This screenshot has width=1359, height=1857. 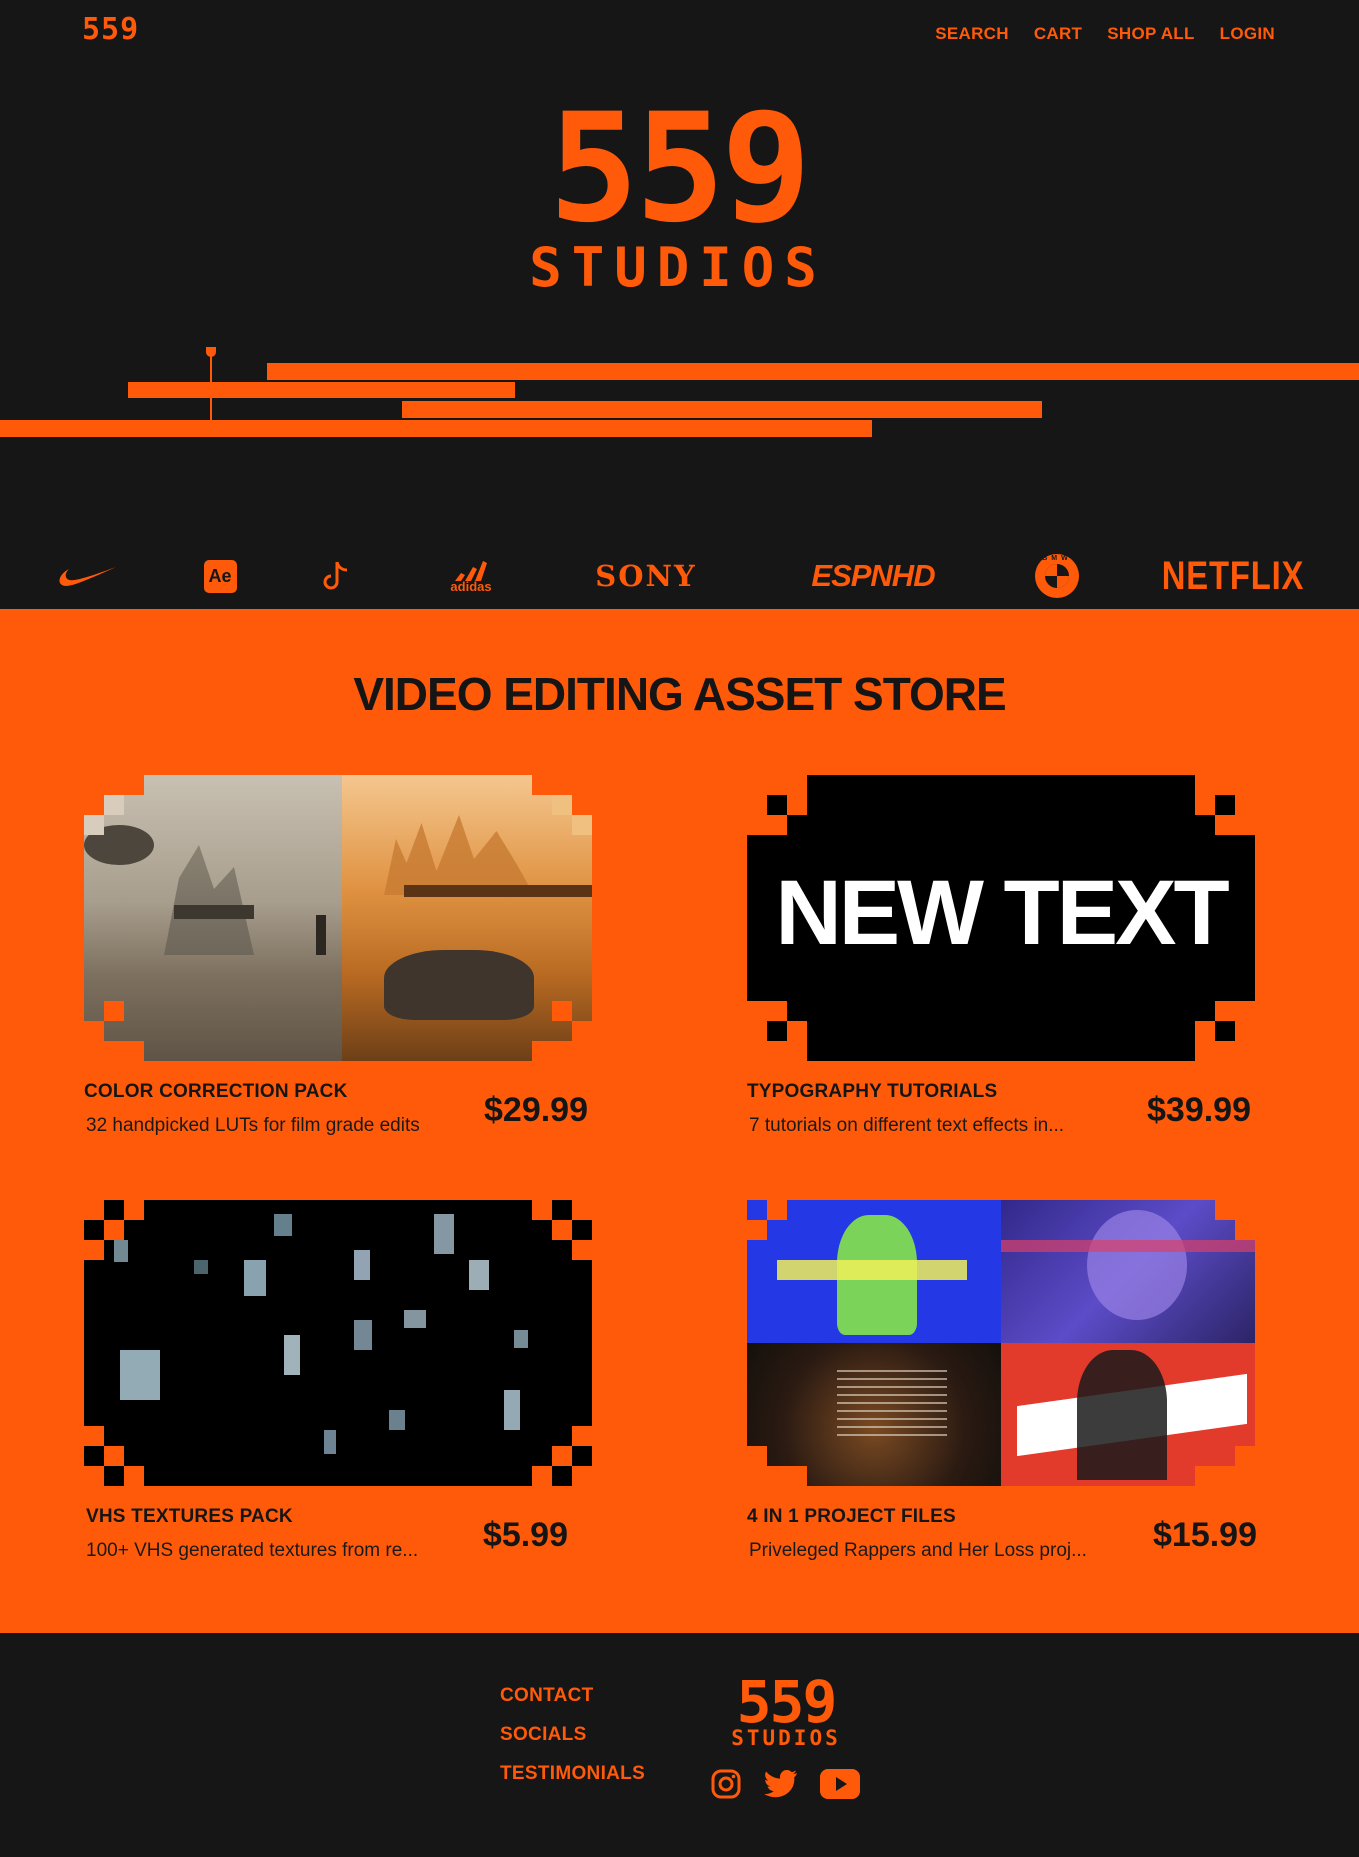 What do you see at coordinates (679, 1745) in the screenshot?
I see `footer: CONTACT SOCIALS TESTIMONIALS 559 STUDIOS` at bounding box center [679, 1745].